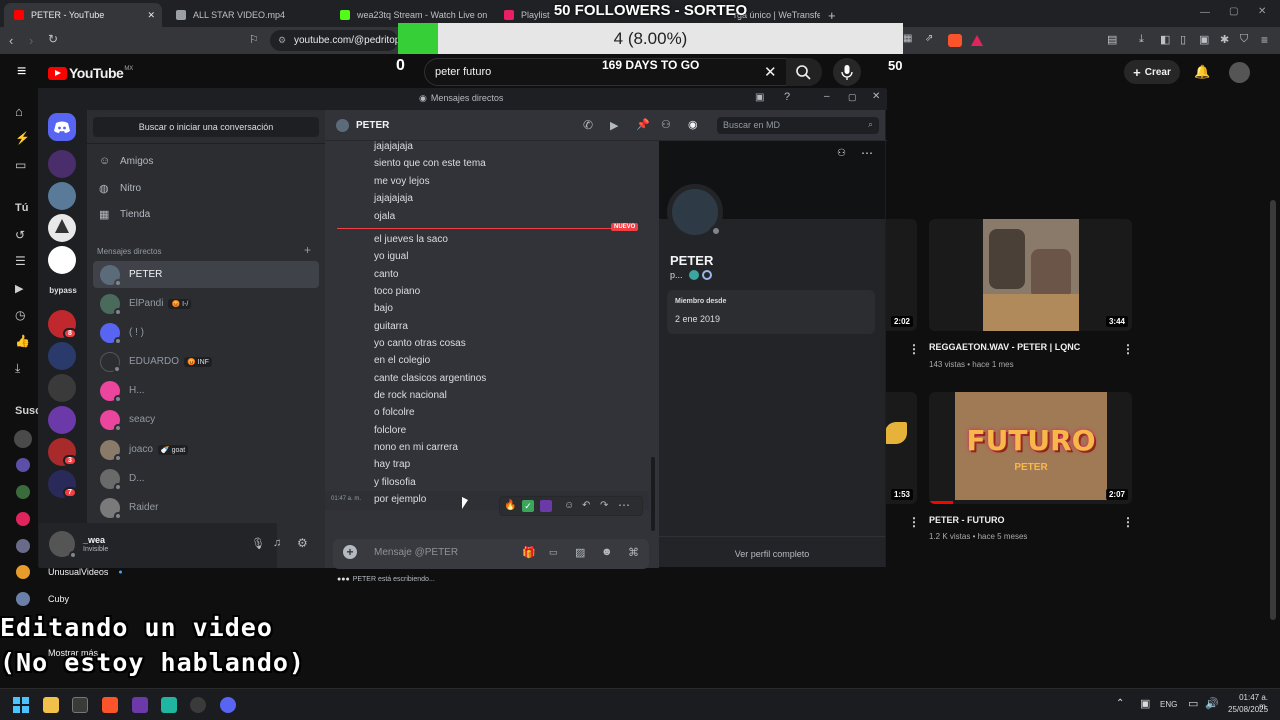 The height and width of the screenshot is (720, 1280). I want to click on reload-icon: ↻, so click(53, 39).